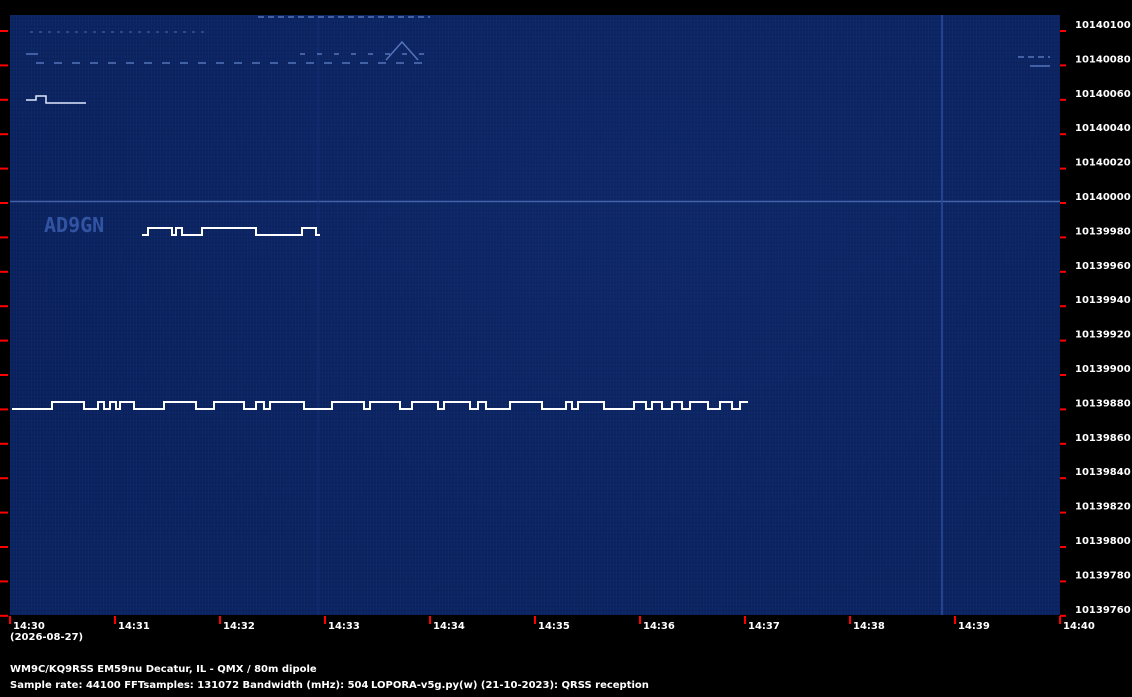 This screenshot has width=1132, height=697. Describe the element at coordinates (1103, 163) in the screenshot. I see `freq-label: 10140020` at that location.